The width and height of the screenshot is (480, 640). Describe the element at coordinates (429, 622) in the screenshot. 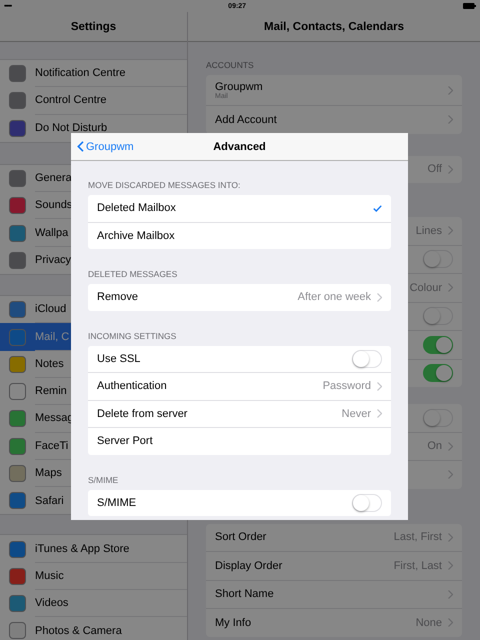

I see `row-value: None` at that location.